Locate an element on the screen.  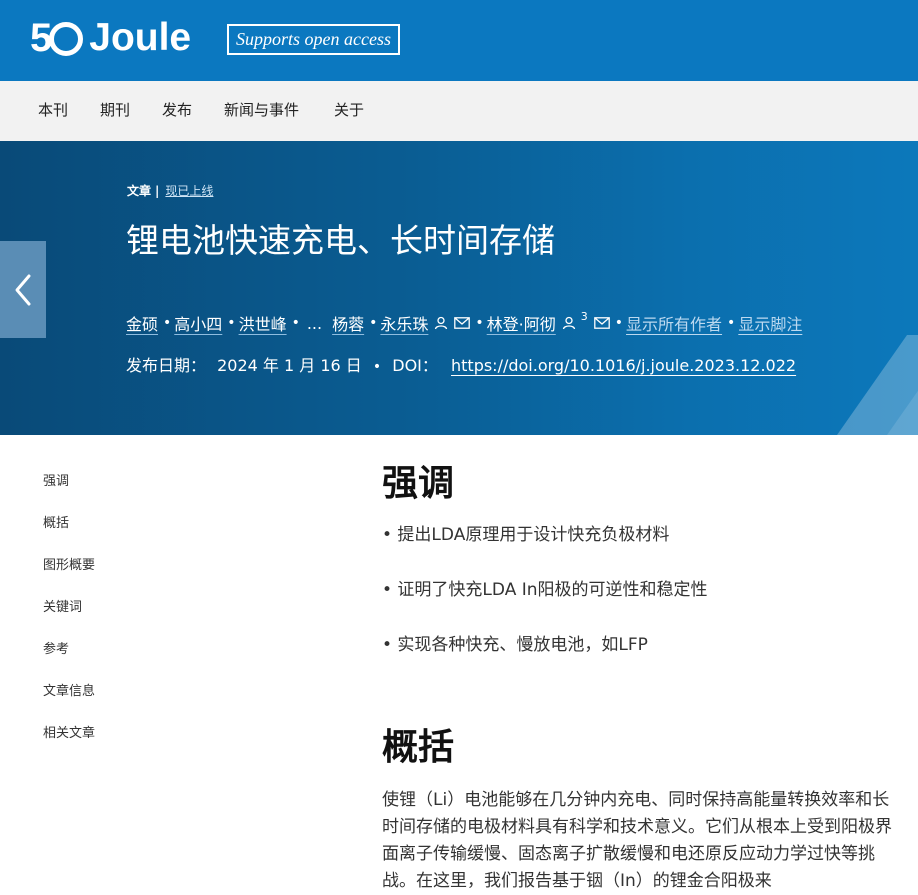
logo-name: Joule is located at coordinates (140, 37).